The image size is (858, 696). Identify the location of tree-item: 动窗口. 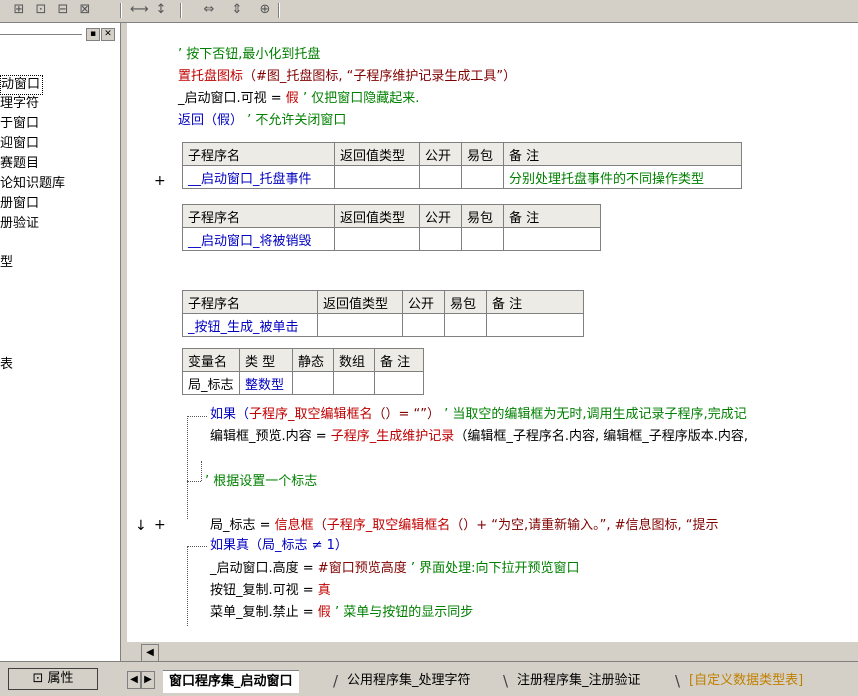
(22, 85).